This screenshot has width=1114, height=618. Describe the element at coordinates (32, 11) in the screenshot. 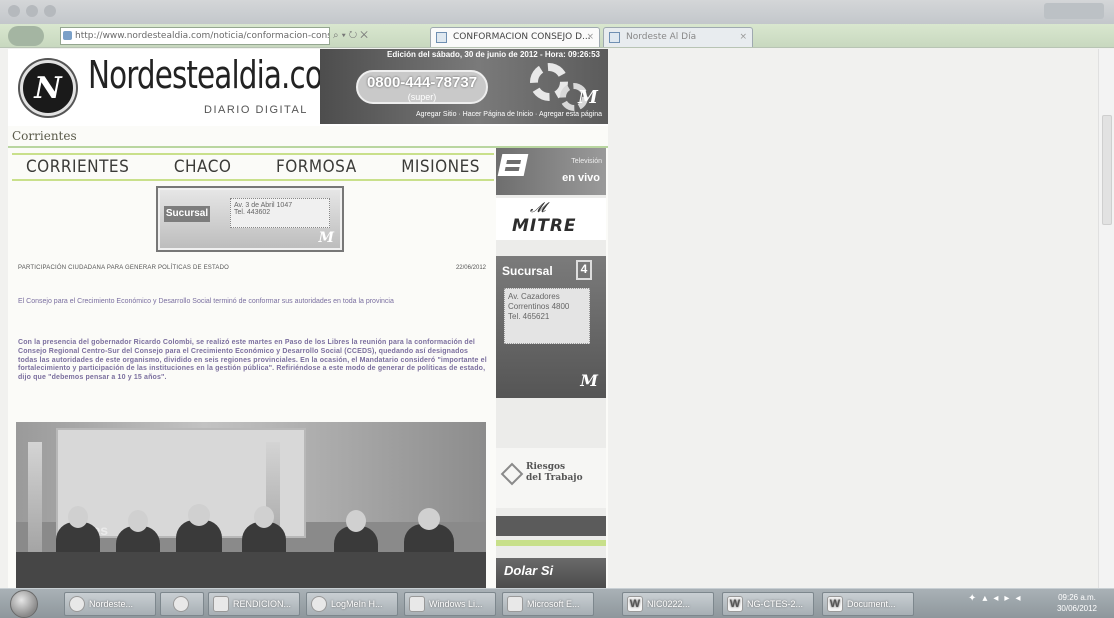

I see `window-controls-left` at that location.